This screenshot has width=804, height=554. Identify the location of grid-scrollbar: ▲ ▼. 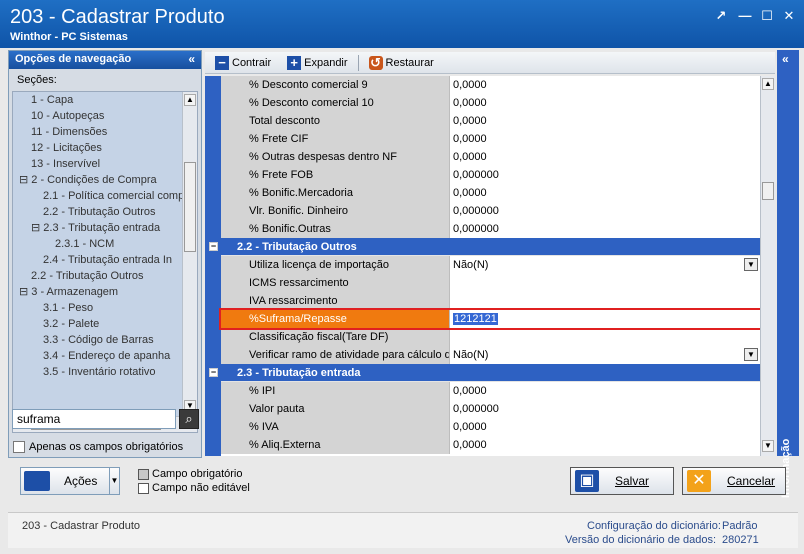
(767, 266).